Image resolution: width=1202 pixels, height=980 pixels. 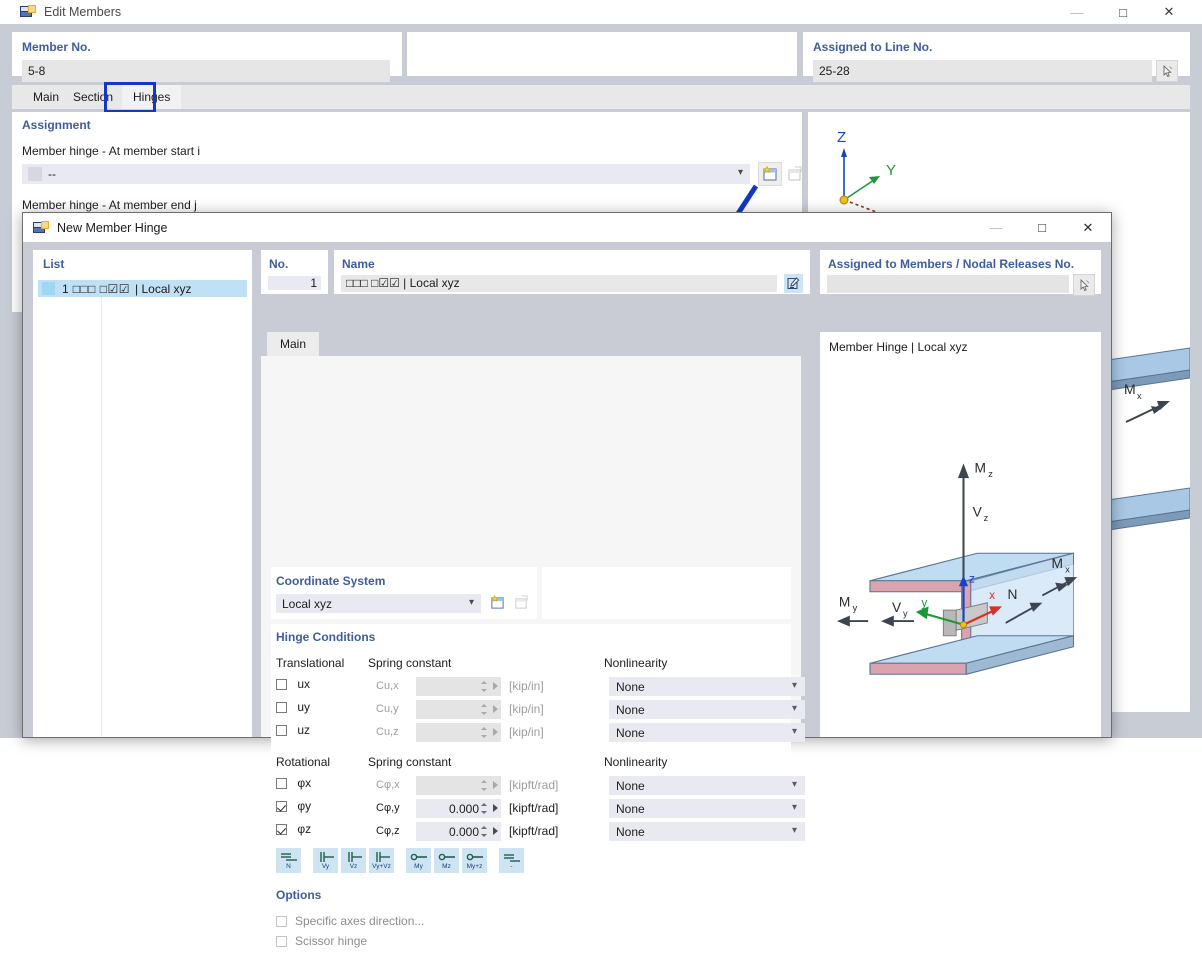 I want to click on hinge-row-uy: uy Cu,y [kip/in] None ▾, so click(x=540, y=709).